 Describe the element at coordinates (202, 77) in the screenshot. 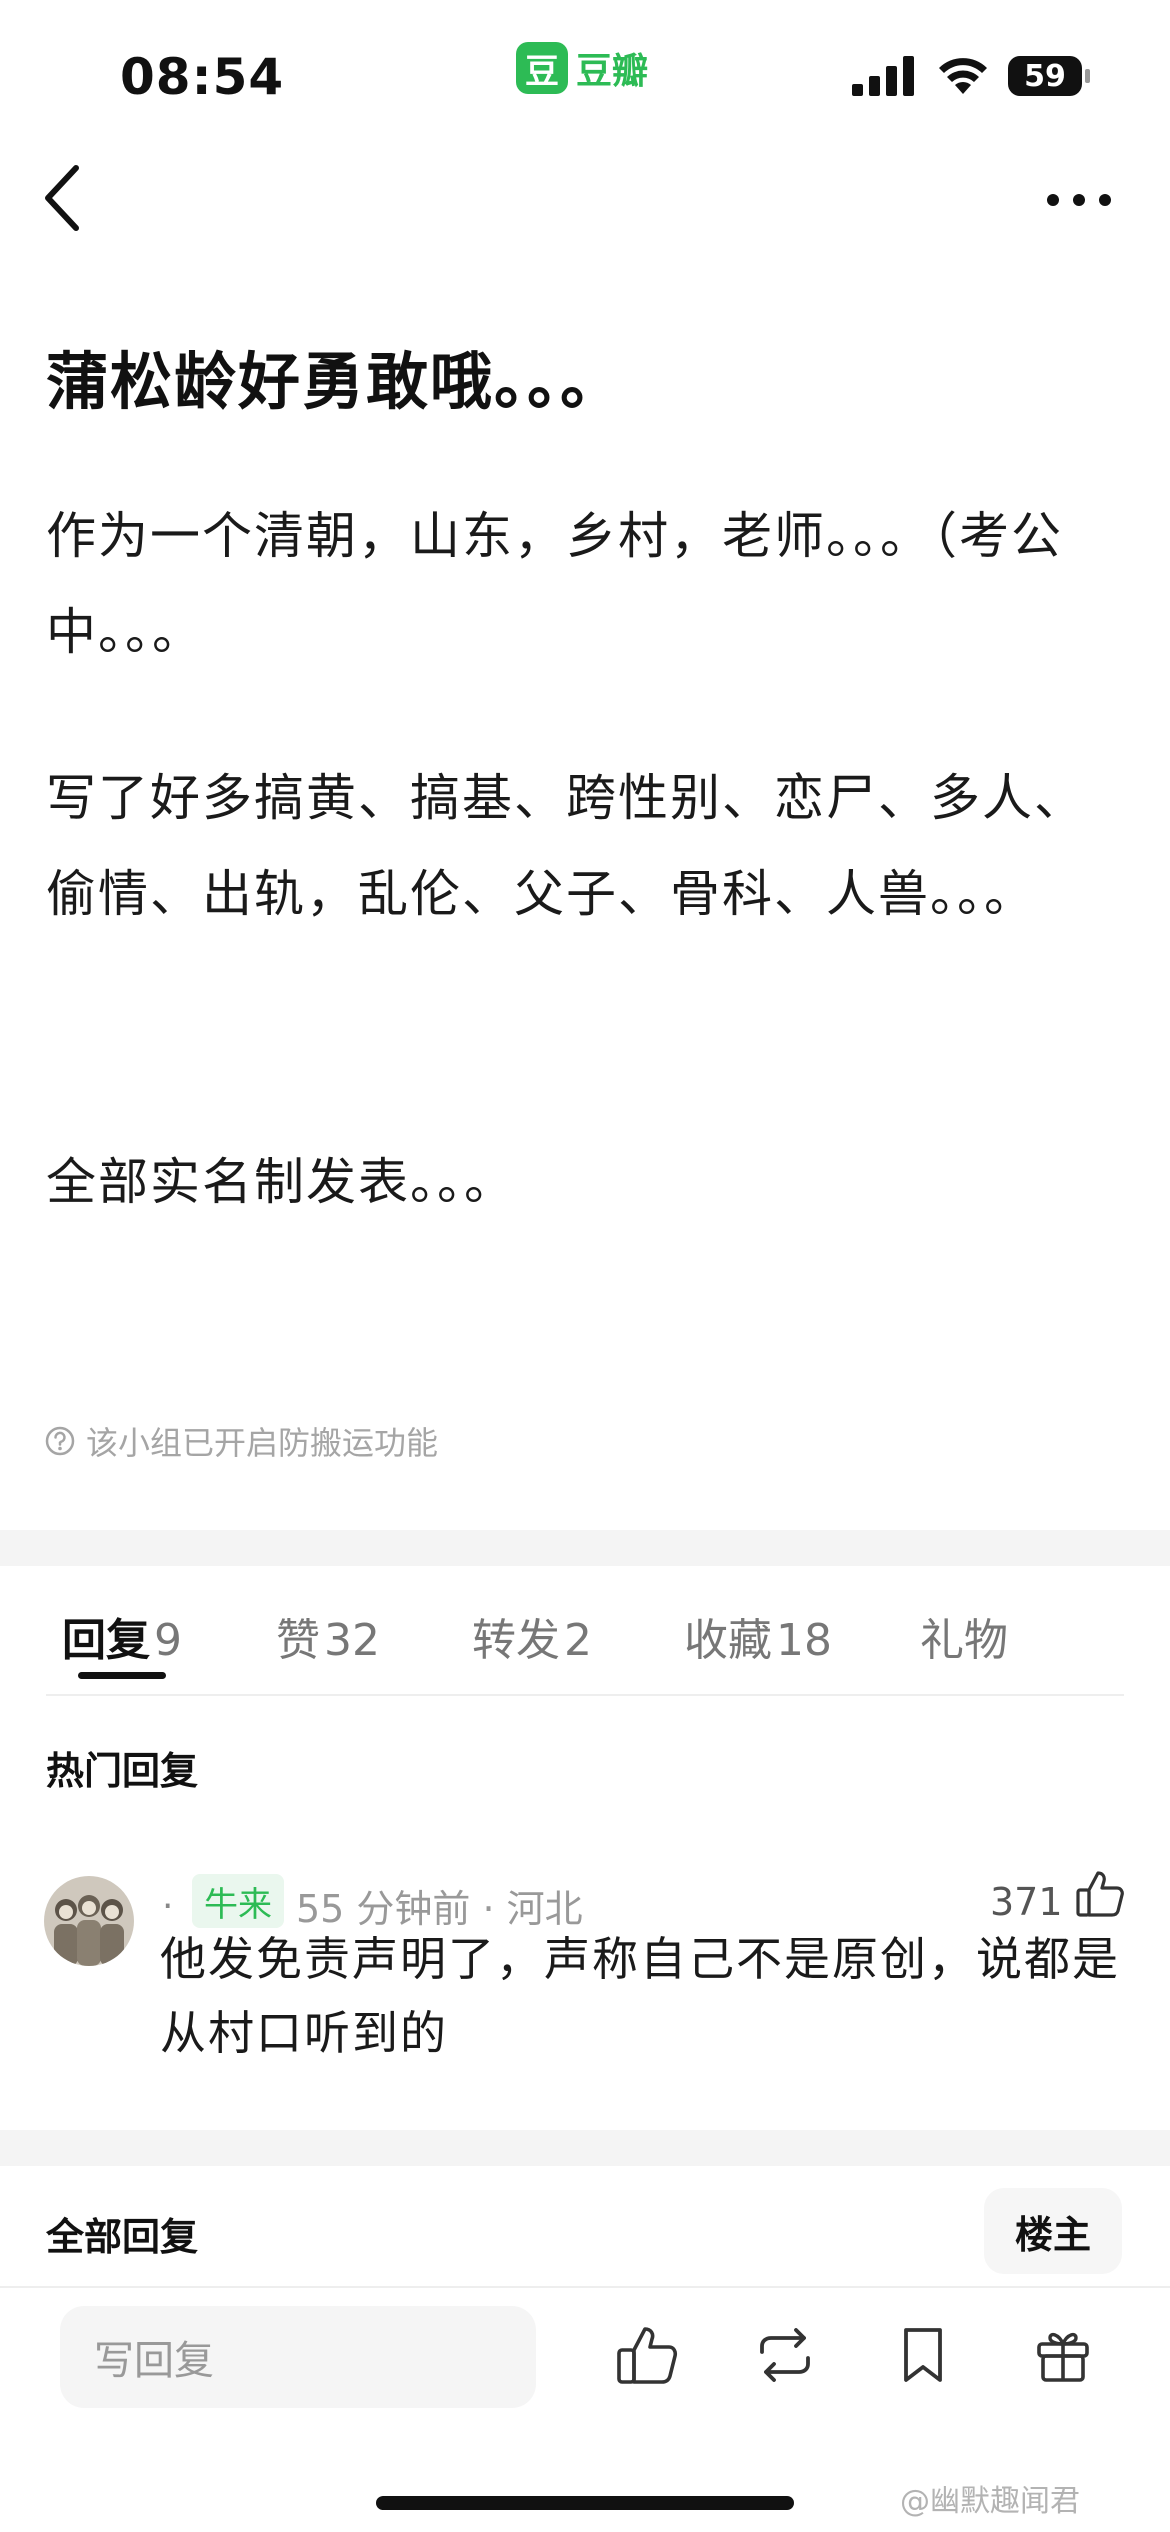

I see `status-time: 08:54` at that location.